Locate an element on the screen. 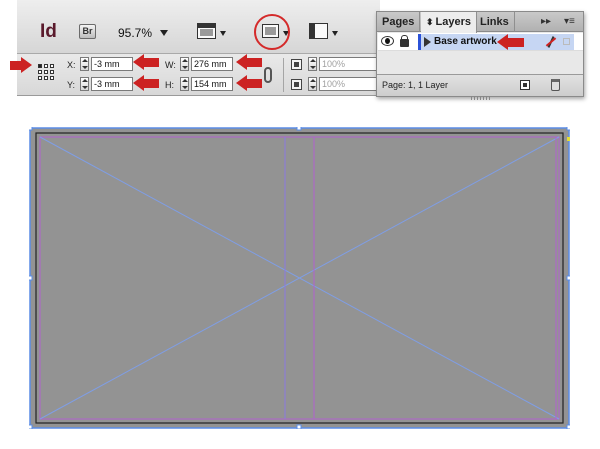 The image size is (600, 449). collapse-panel-icon: ▸▸ is located at coordinates (546, 21).